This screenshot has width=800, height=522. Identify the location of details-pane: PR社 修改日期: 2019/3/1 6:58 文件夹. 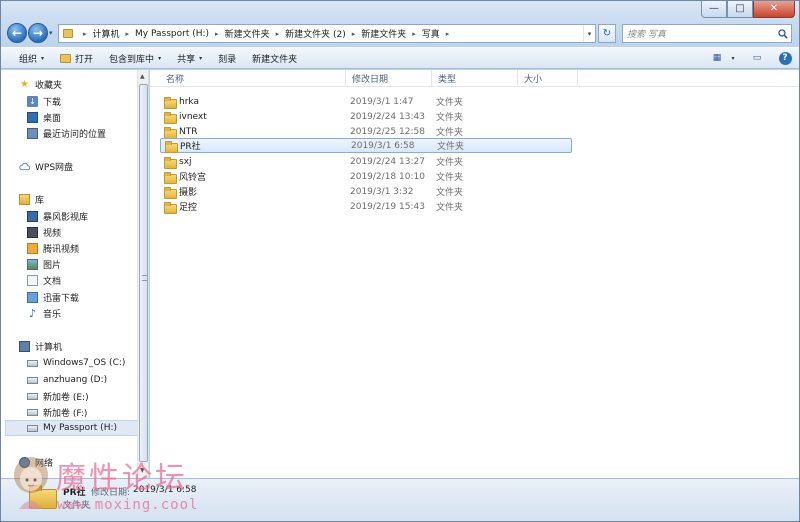
(400, 499).